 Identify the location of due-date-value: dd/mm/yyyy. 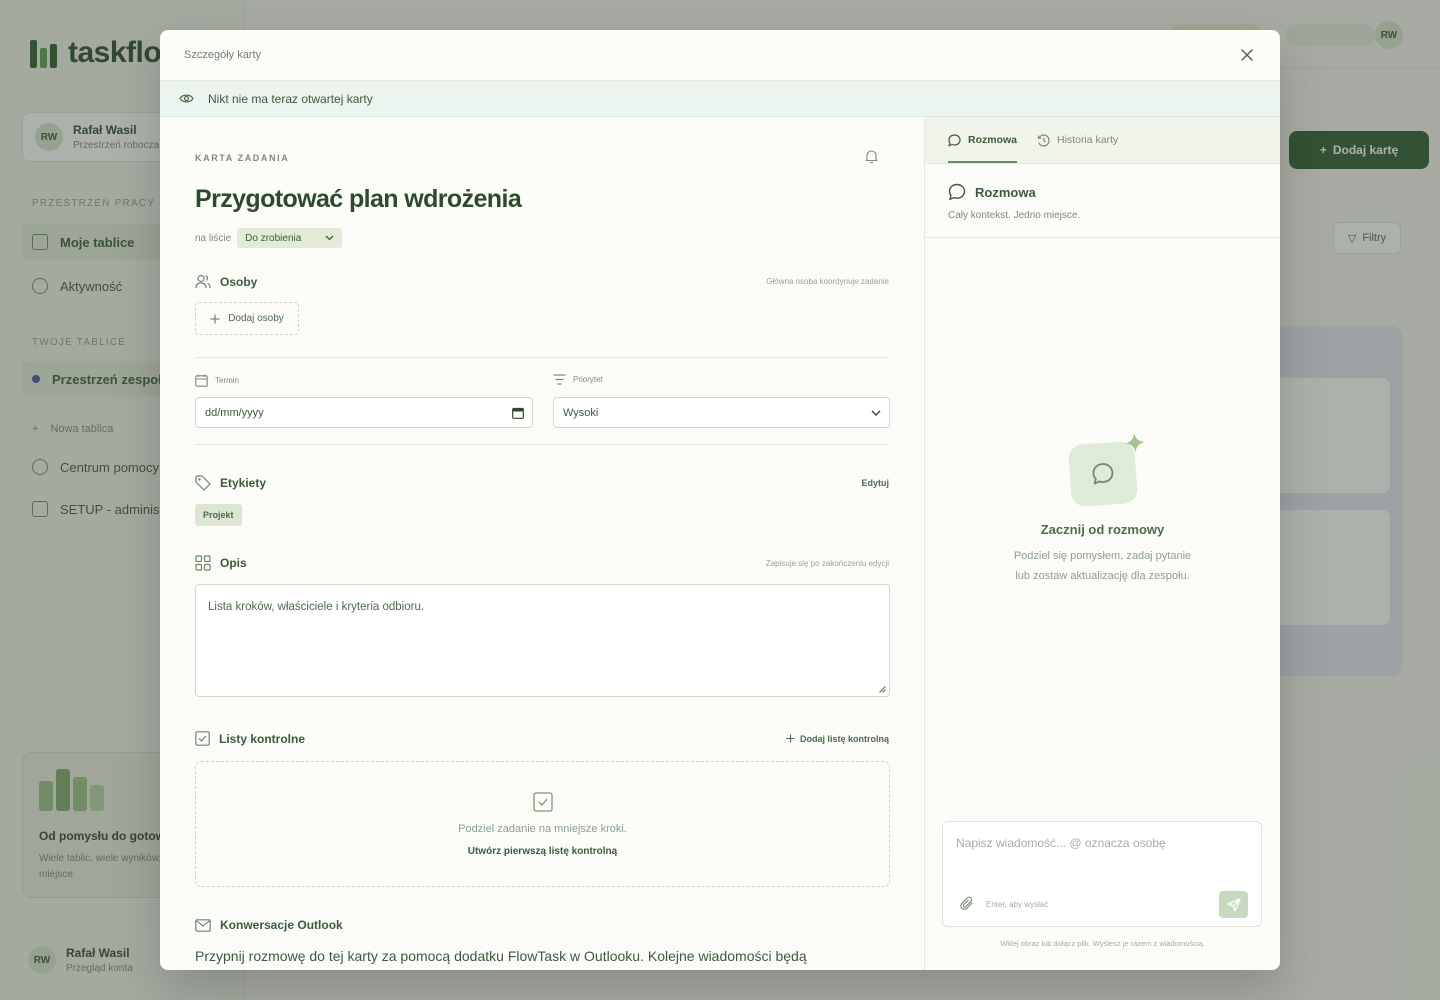
(234, 412).